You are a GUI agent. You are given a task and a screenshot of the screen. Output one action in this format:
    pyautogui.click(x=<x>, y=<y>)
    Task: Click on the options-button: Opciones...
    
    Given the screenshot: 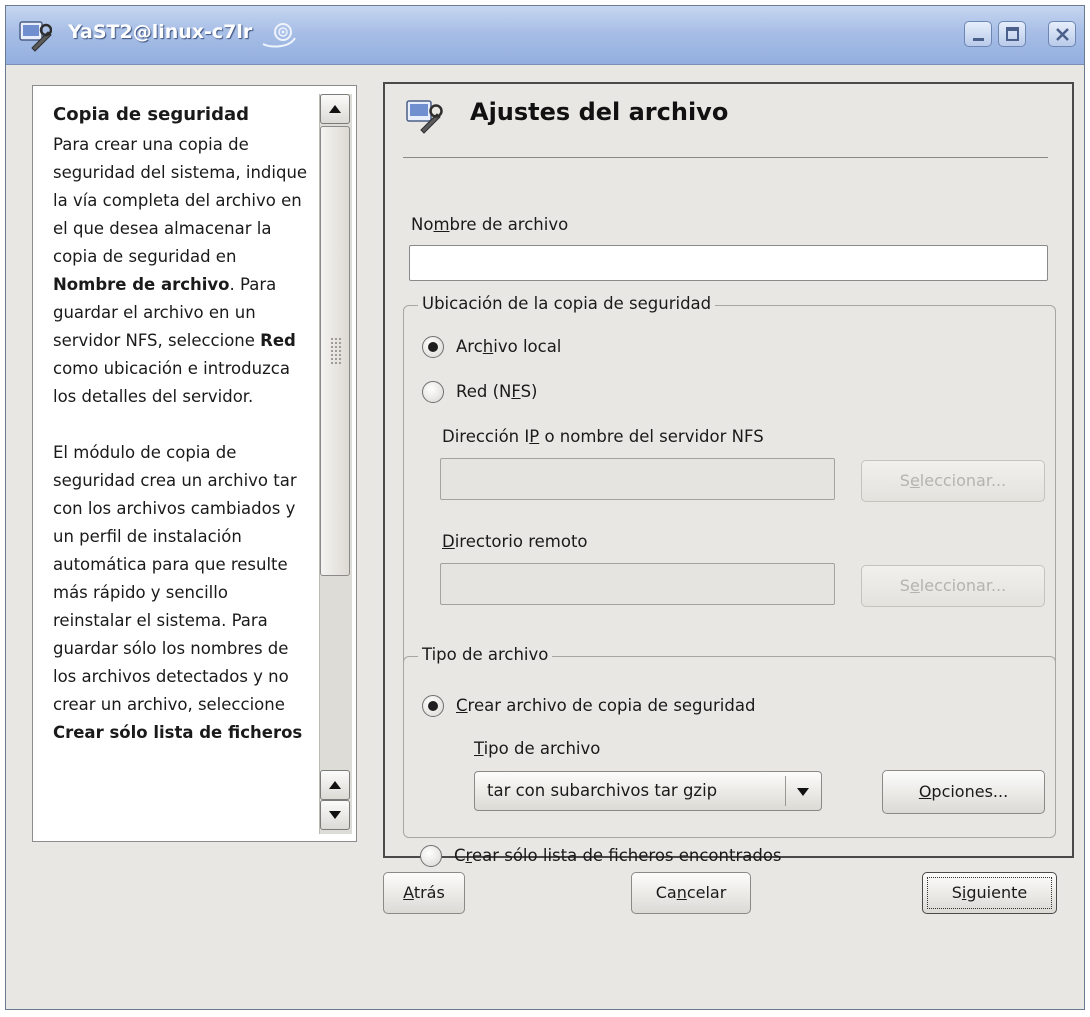 What is the action you would take?
    pyautogui.click(x=963, y=792)
    